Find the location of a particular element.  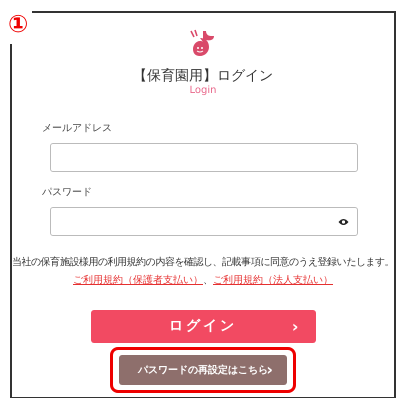

field-label: パスワード is located at coordinates (67, 192).